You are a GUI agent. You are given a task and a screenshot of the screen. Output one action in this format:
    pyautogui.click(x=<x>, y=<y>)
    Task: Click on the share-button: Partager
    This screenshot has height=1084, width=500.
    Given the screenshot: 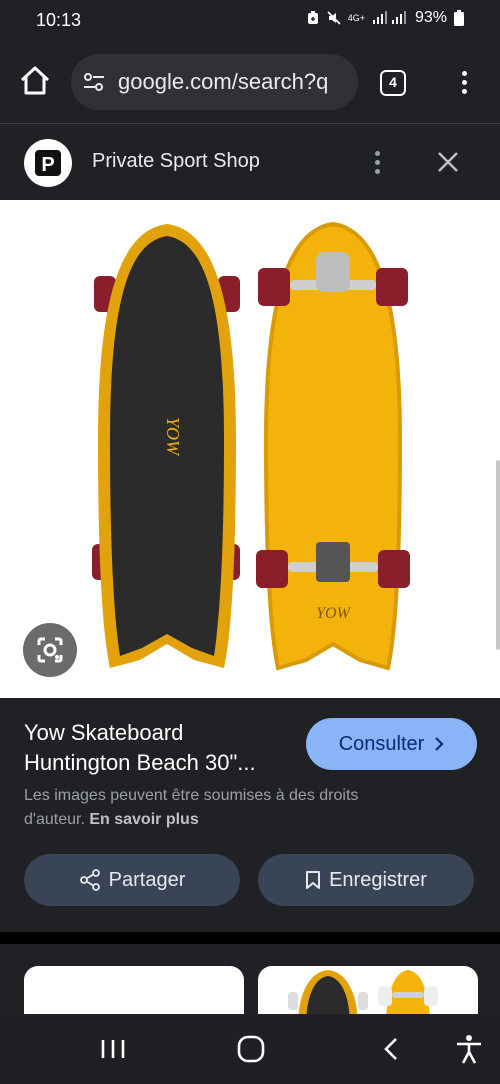 What is the action you would take?
    pyautogui.click(x=132, y=880)
    